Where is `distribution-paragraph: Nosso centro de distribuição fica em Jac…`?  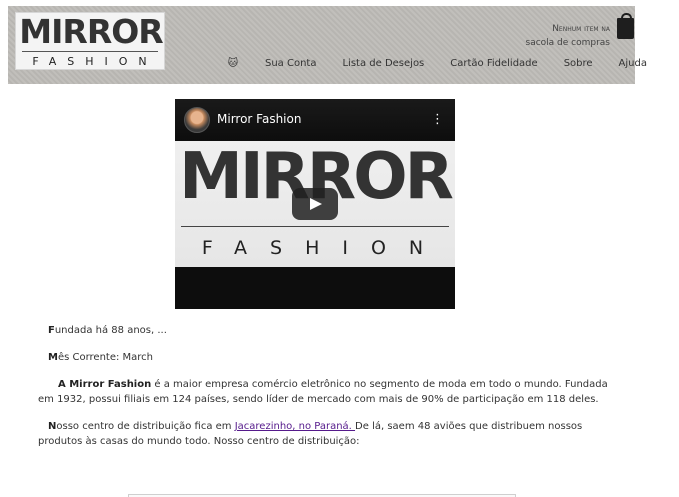
distribution-paragraph: Nosso centro de distribuição fica em Jac… is located at coordinates (323, 434).